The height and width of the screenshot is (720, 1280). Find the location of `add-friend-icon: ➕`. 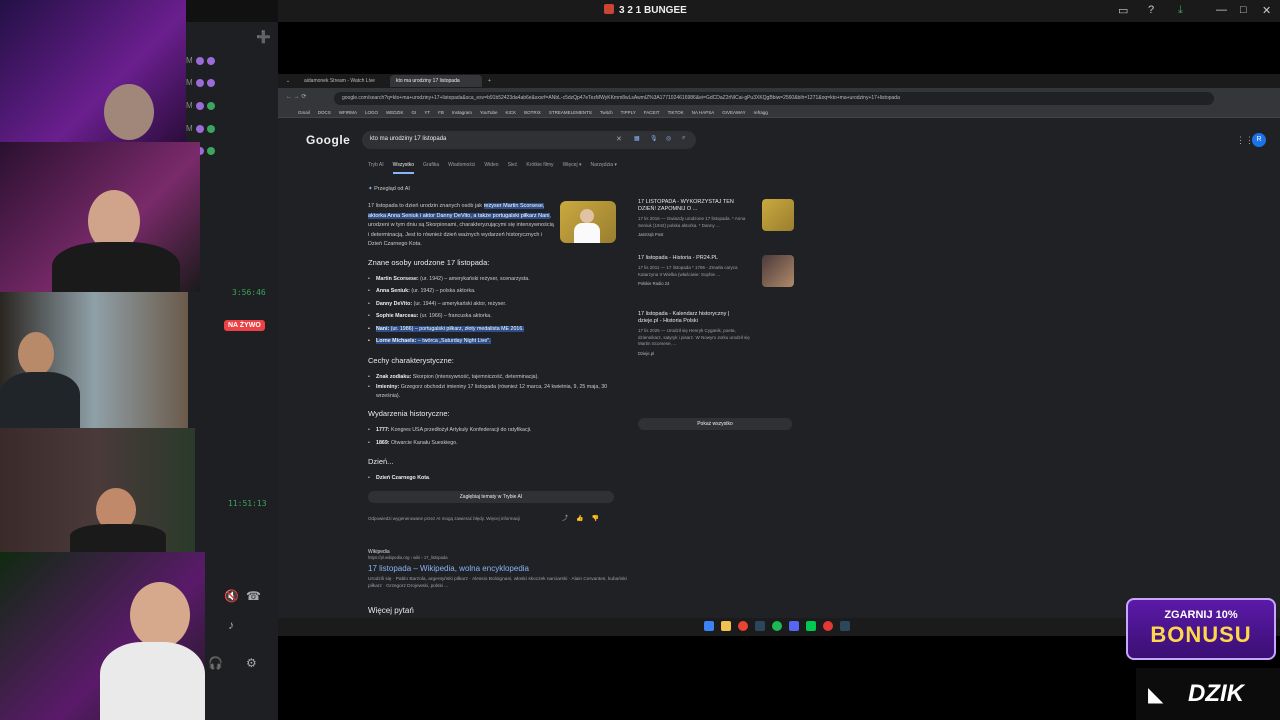

add-friend-icon: ➕ is located at coordinates (263, 37).